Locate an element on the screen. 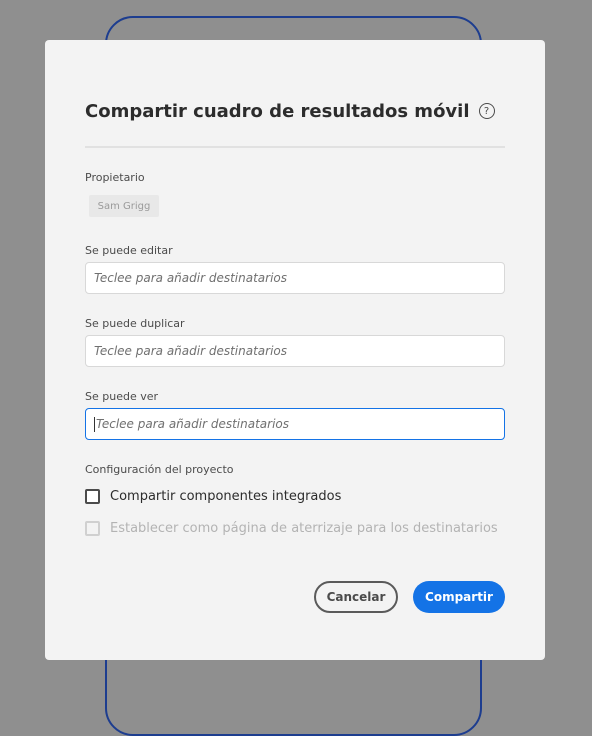  help-icon: ? is located at coordinates (486, 111).